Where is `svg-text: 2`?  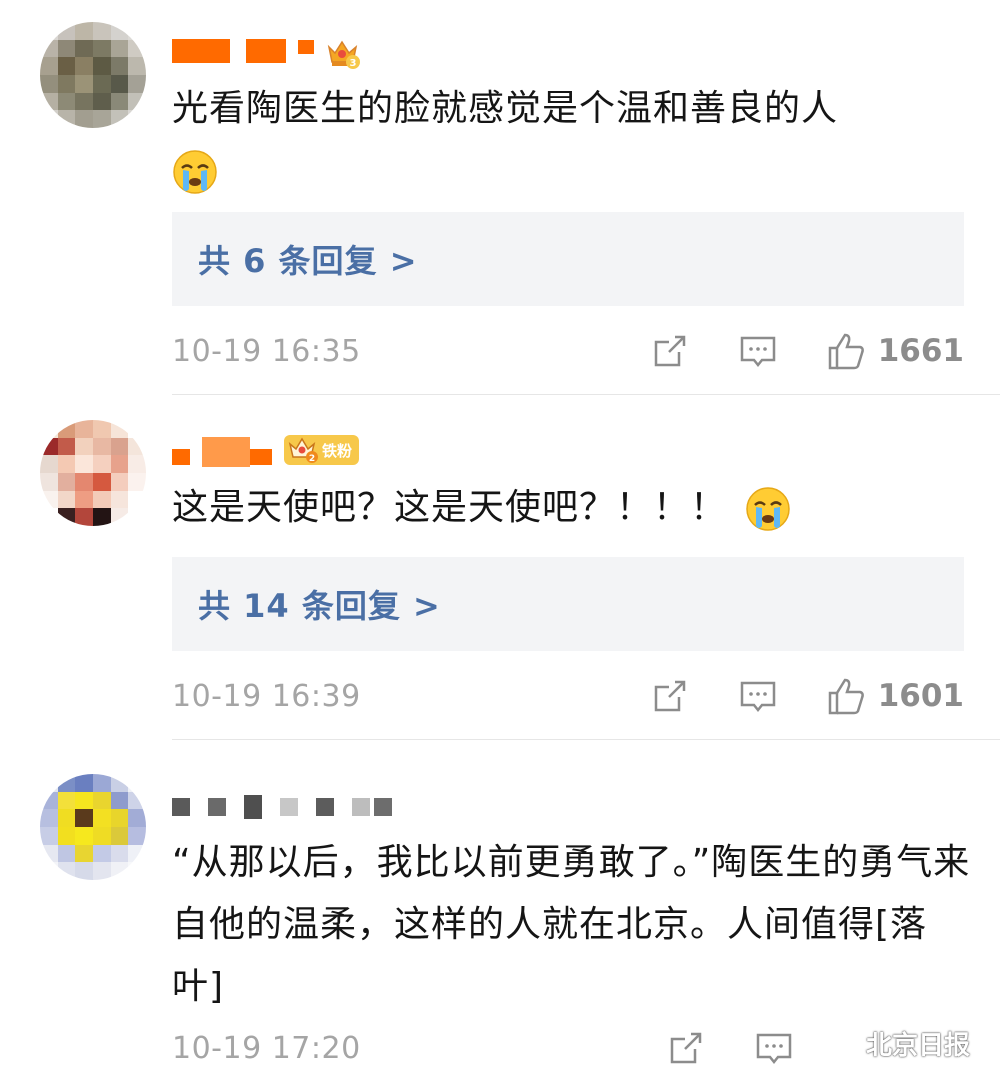
svg-text: 2 is located at coordinates (312, 459).